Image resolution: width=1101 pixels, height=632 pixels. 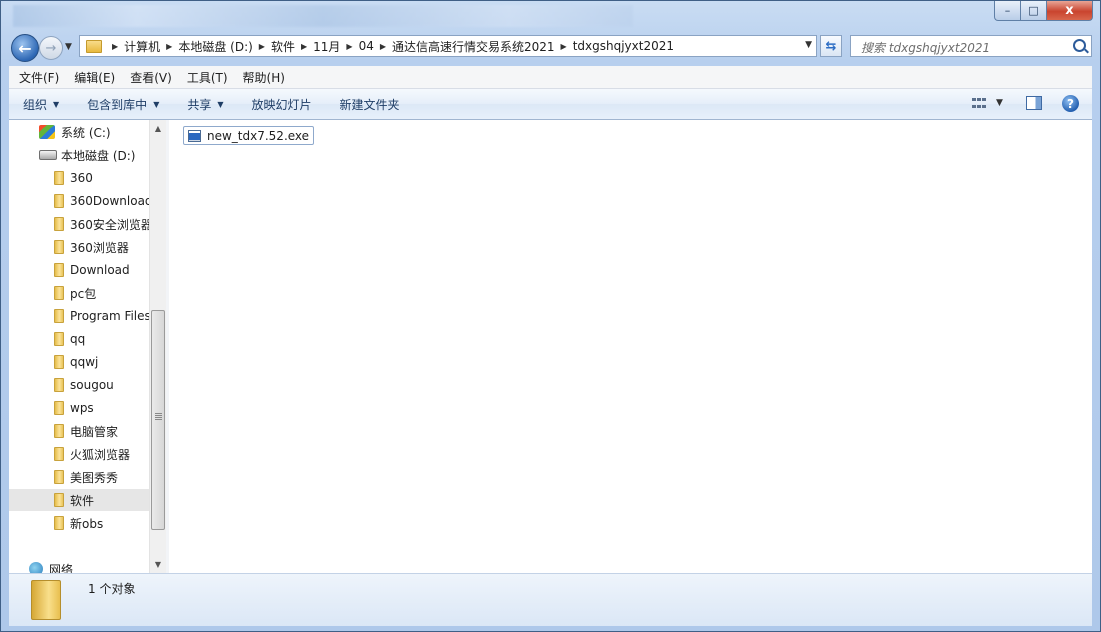 What do you see at coordinates (550, 104) in the screenshot?
I see `command-bar: 组织 ▼ 包含到库中 ▼ 共享 ▼ 放映幻灯片 新建文件夹 ▼ ?` at bounding box center [550, 104].